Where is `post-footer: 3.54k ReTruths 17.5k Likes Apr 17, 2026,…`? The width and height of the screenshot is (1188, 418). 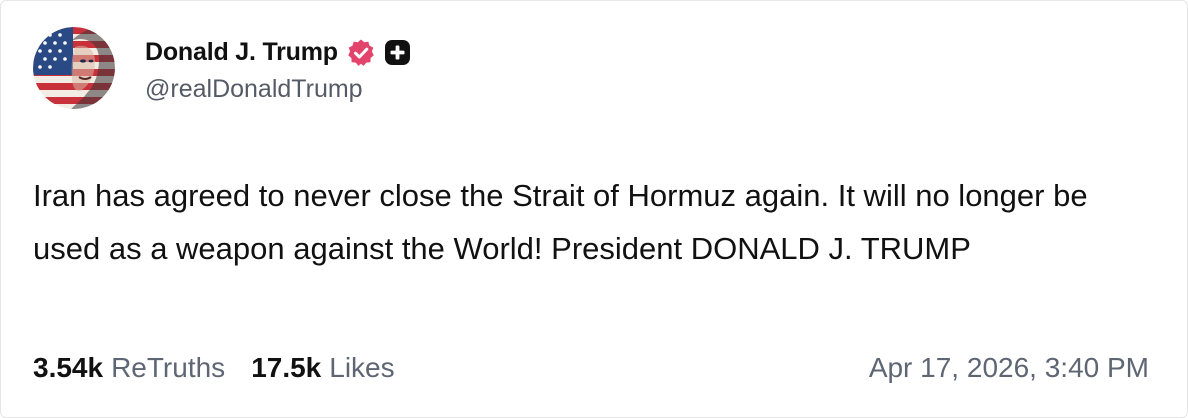
post-footer: 3.54k ReTruths 17.5k Likes Apr 17, 2026,… is located at coordinates (591, 368).